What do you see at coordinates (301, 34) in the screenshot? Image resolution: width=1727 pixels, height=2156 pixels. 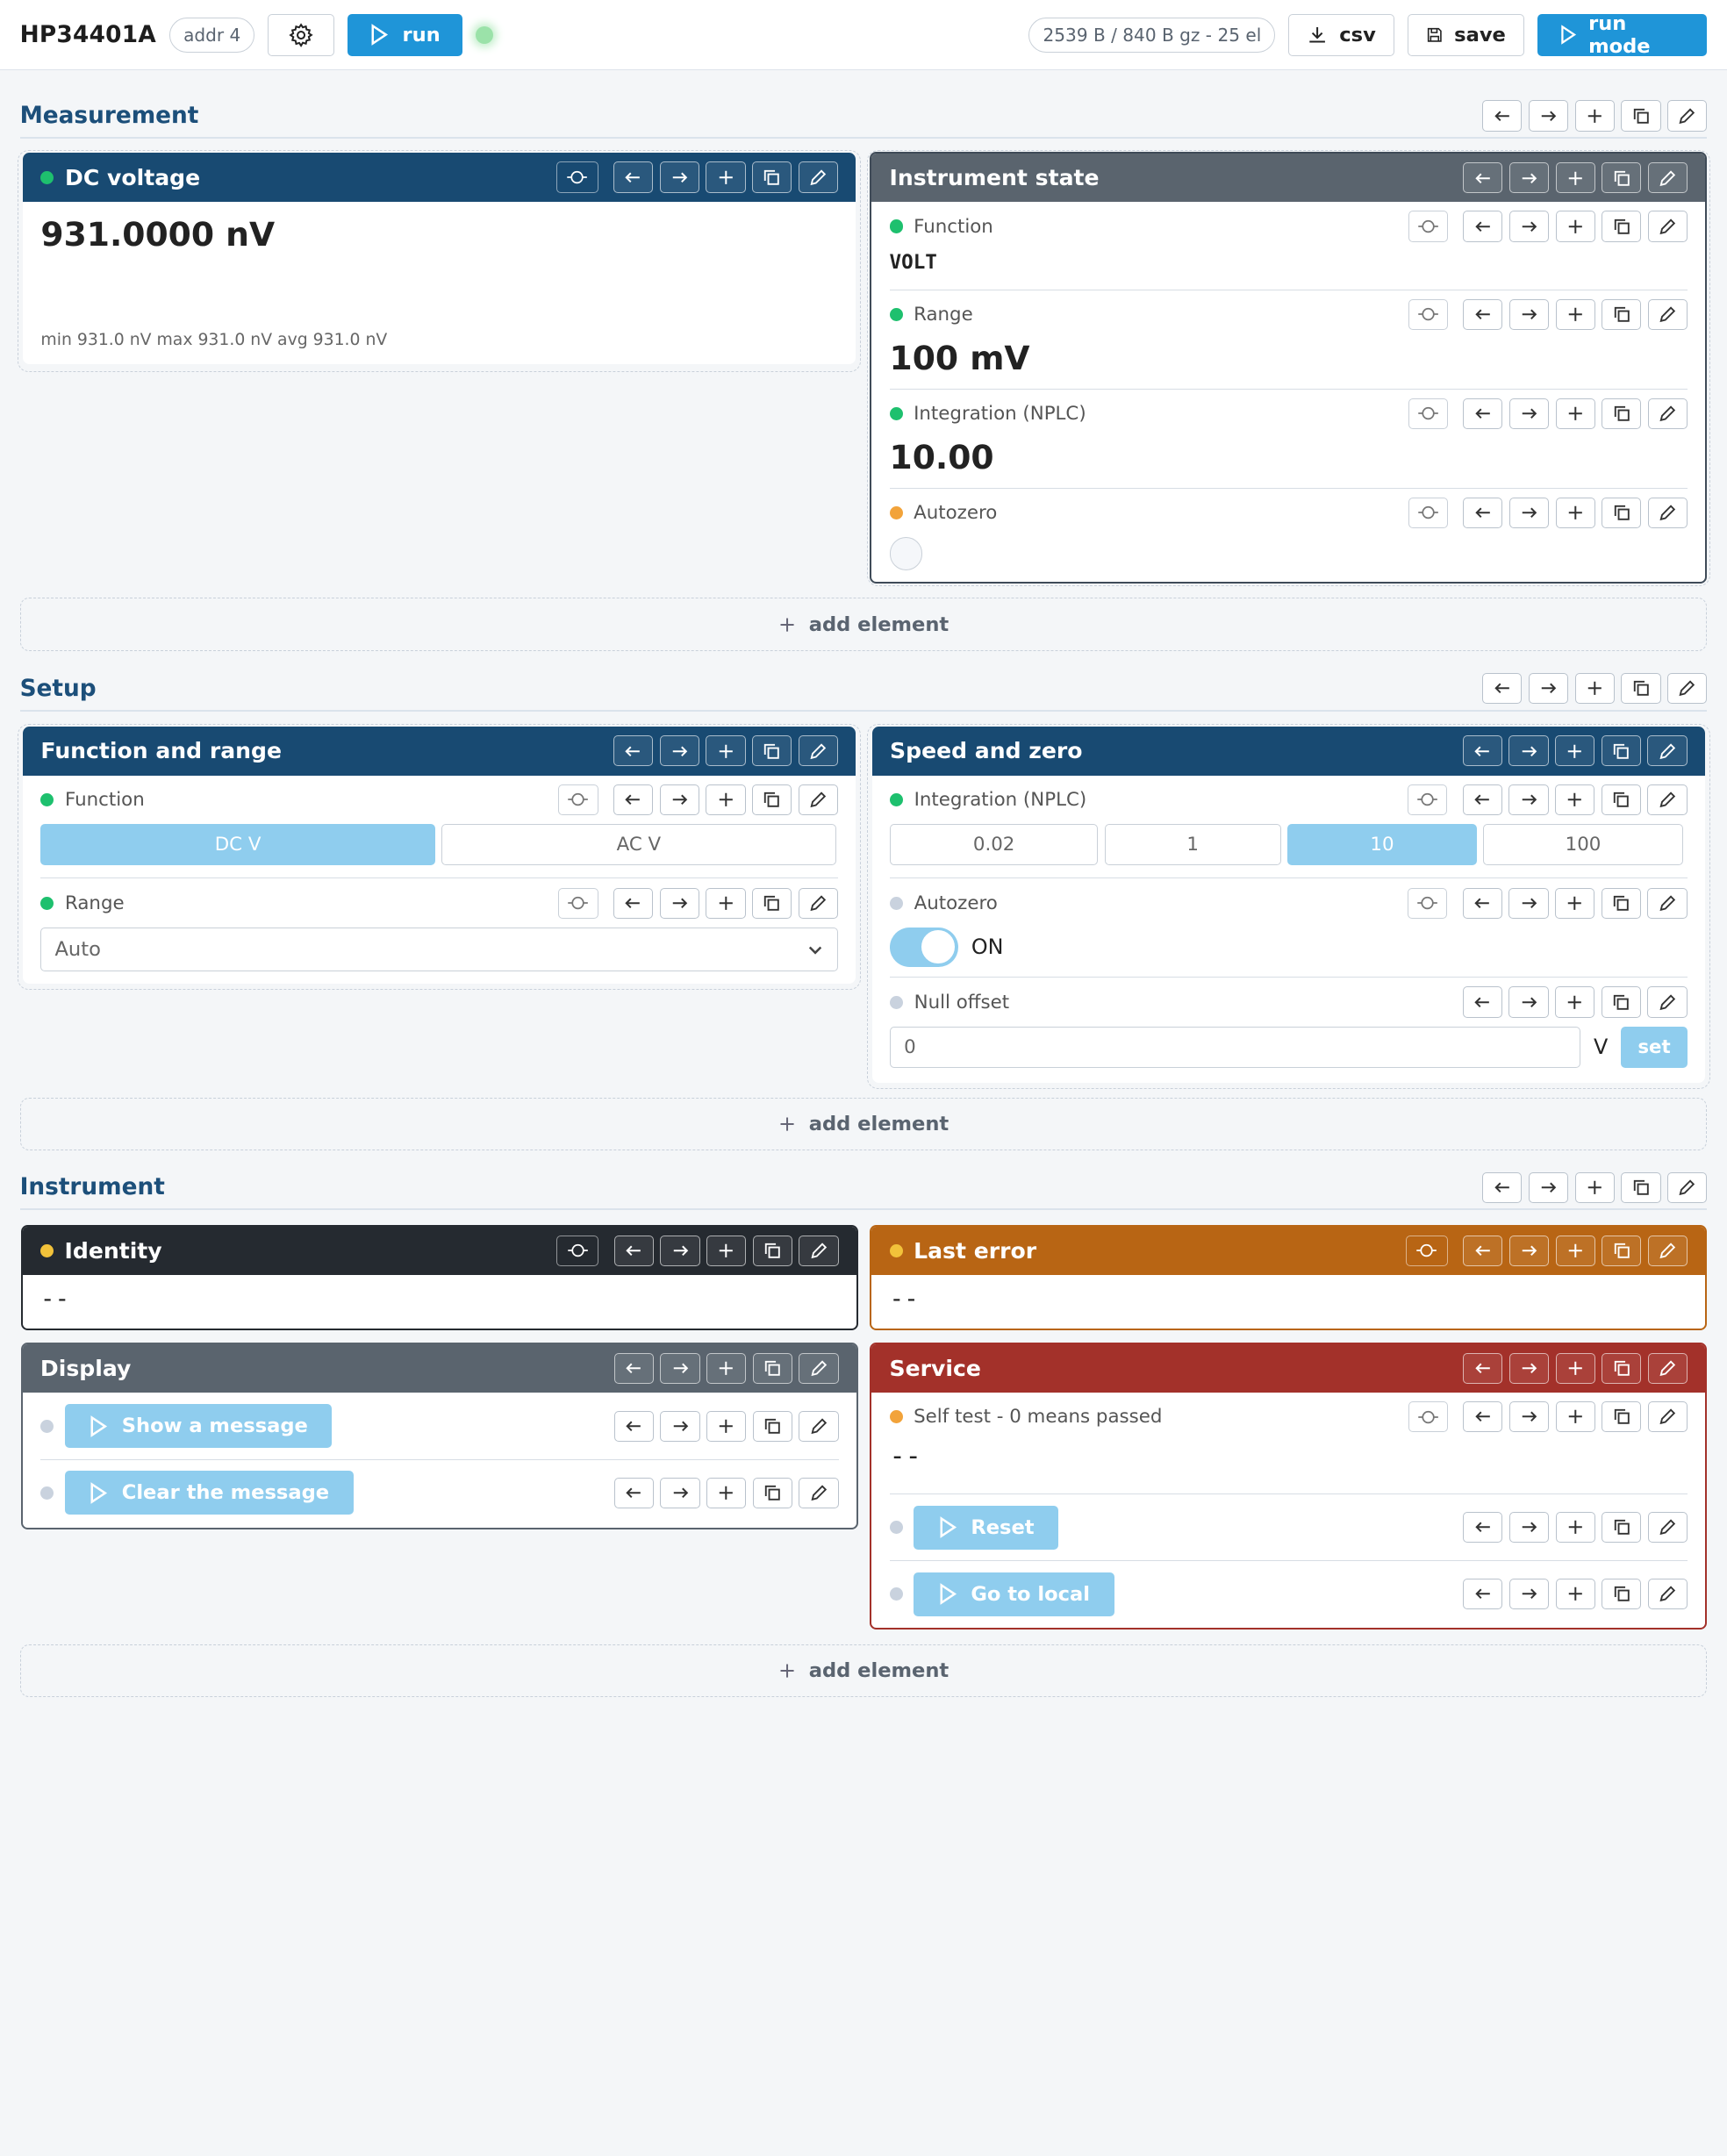 I see `settings-button` at bounding box center [301, 34].